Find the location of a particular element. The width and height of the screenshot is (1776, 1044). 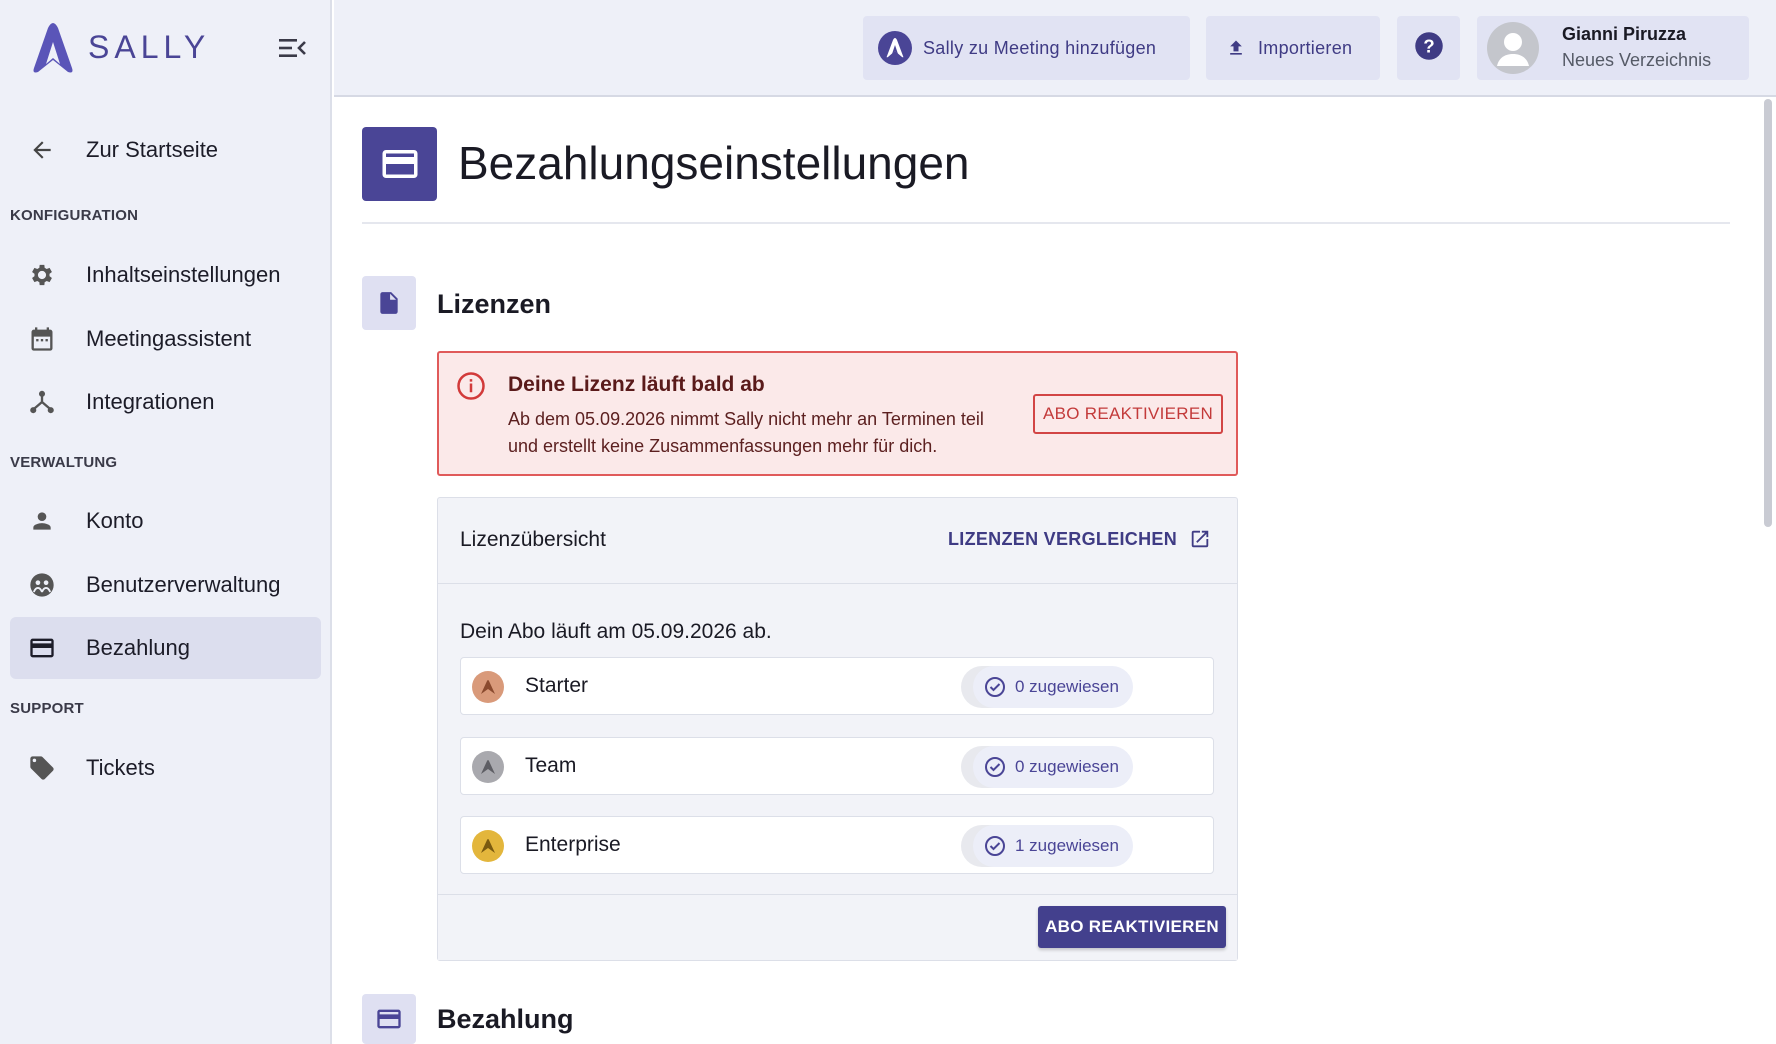

divider is located at coordinates (1046, 223).